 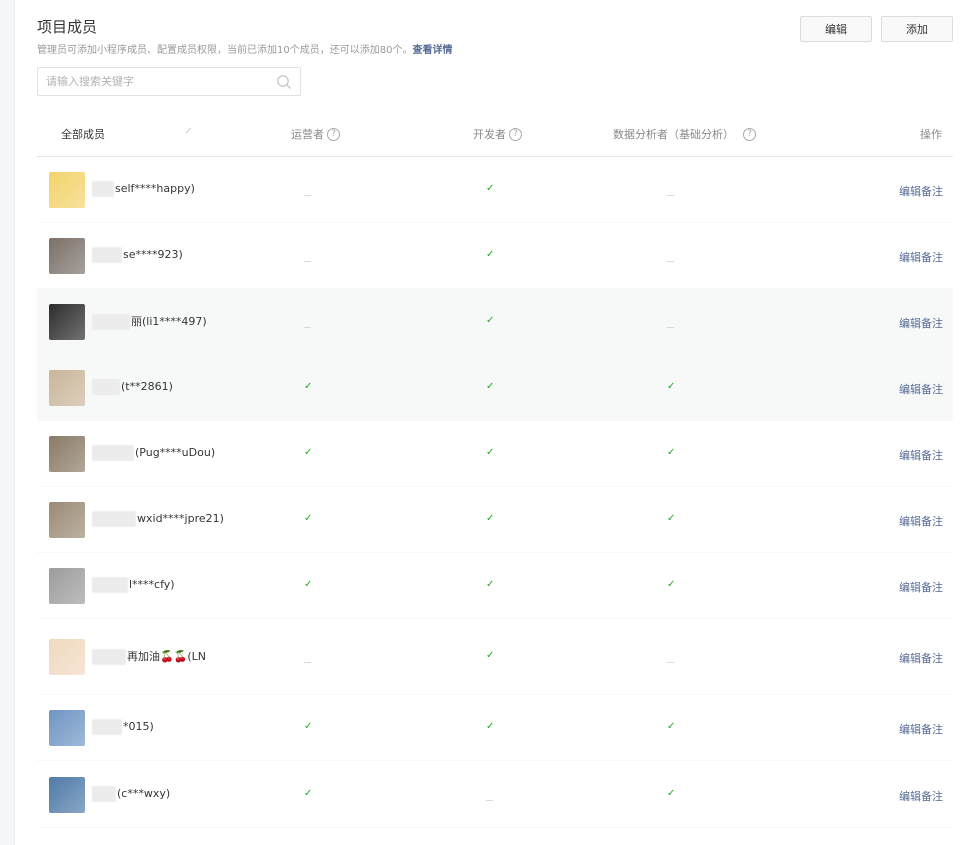 What do you see at coordinates (67, 256) in the screenshot?
I see `person-back-avatar` at bounding box center [67, 256].